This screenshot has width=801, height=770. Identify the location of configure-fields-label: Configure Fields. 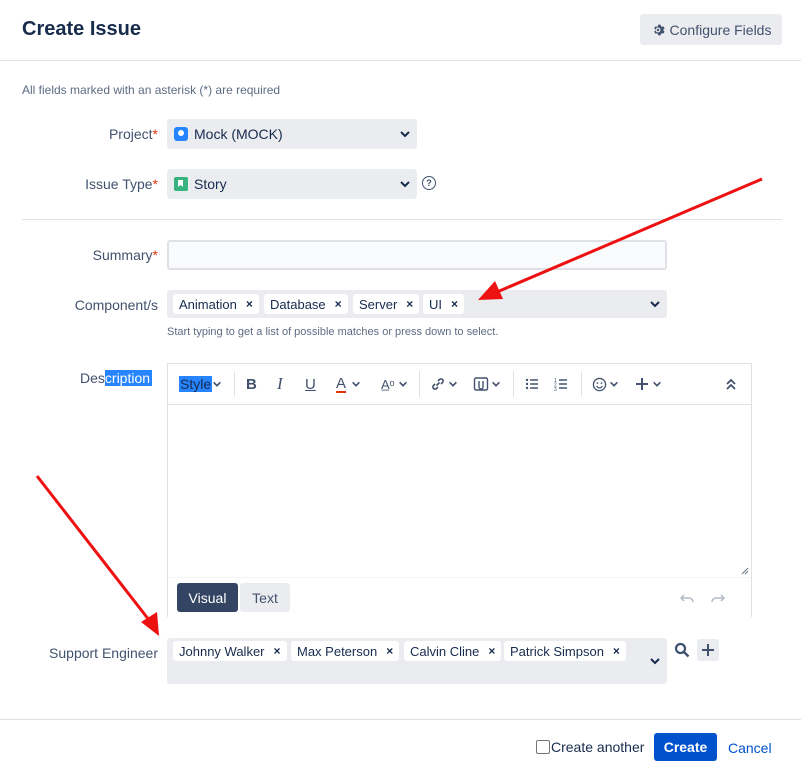
(720, 29).